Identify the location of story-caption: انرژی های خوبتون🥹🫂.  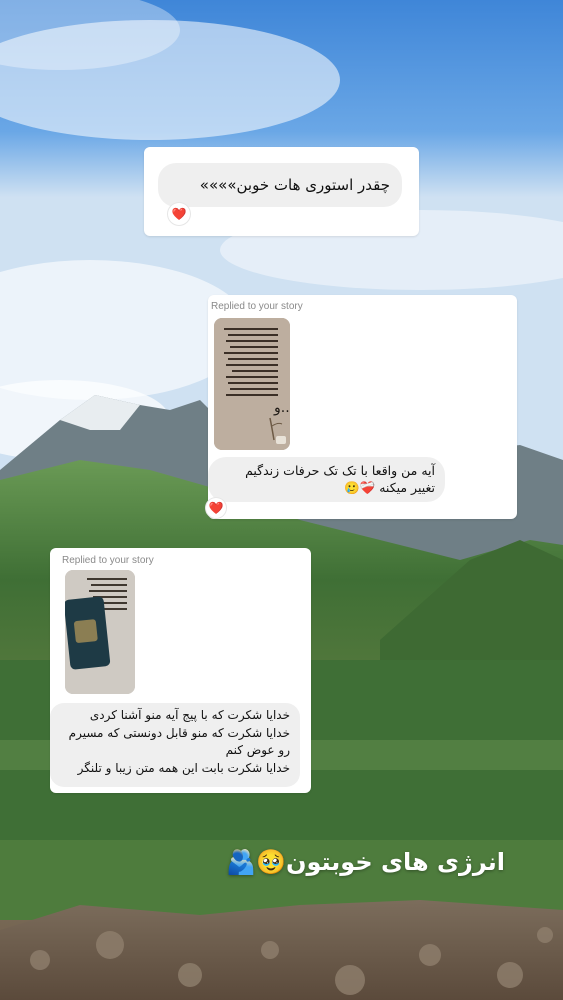
(365, 862).